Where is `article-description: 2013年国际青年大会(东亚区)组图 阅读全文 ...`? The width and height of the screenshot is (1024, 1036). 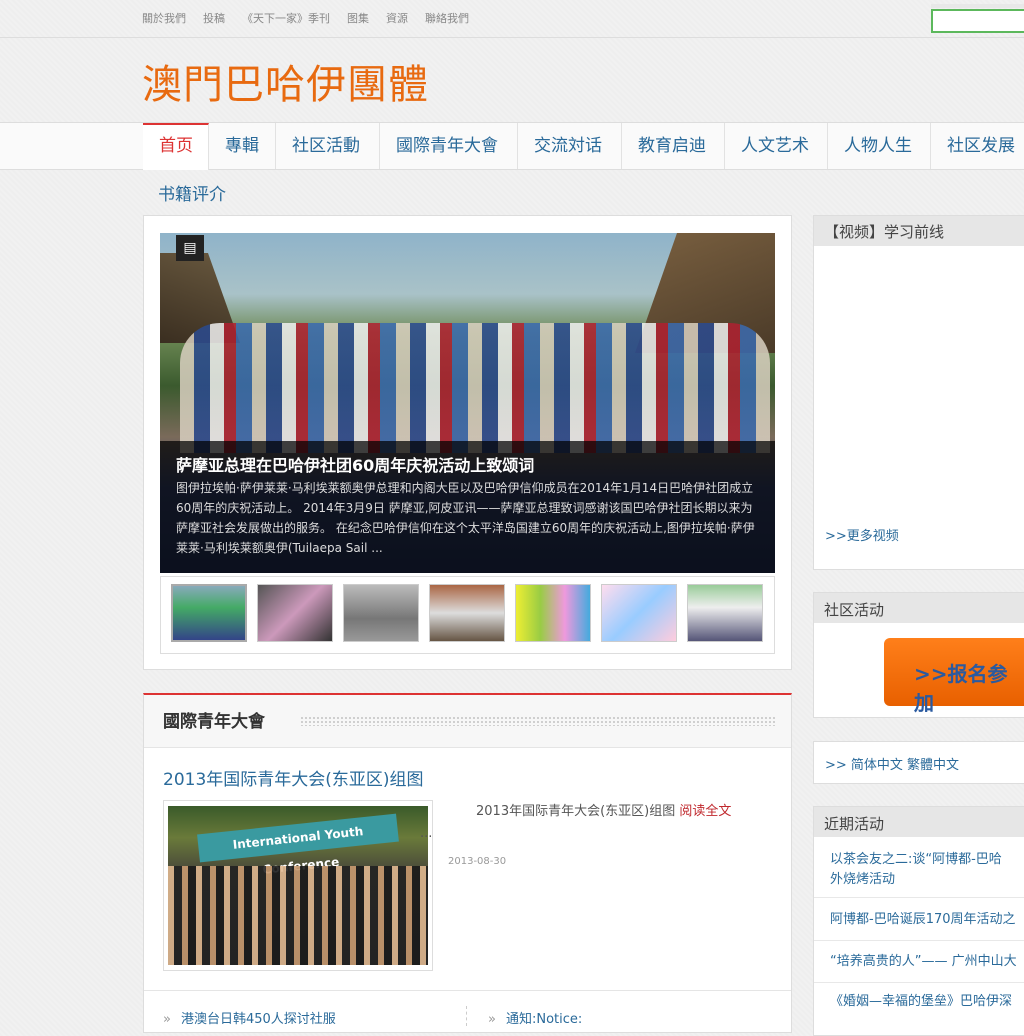
article-description: 2013年国际青年大会(东亚区)组图 阅读全文 ... is located at coordinates (599, 823).